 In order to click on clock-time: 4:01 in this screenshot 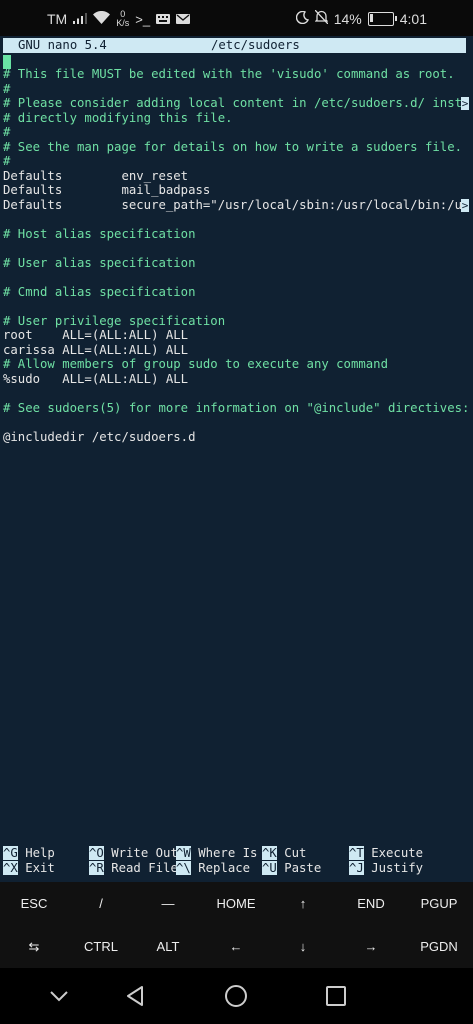, I will do `click(413, 18)`.